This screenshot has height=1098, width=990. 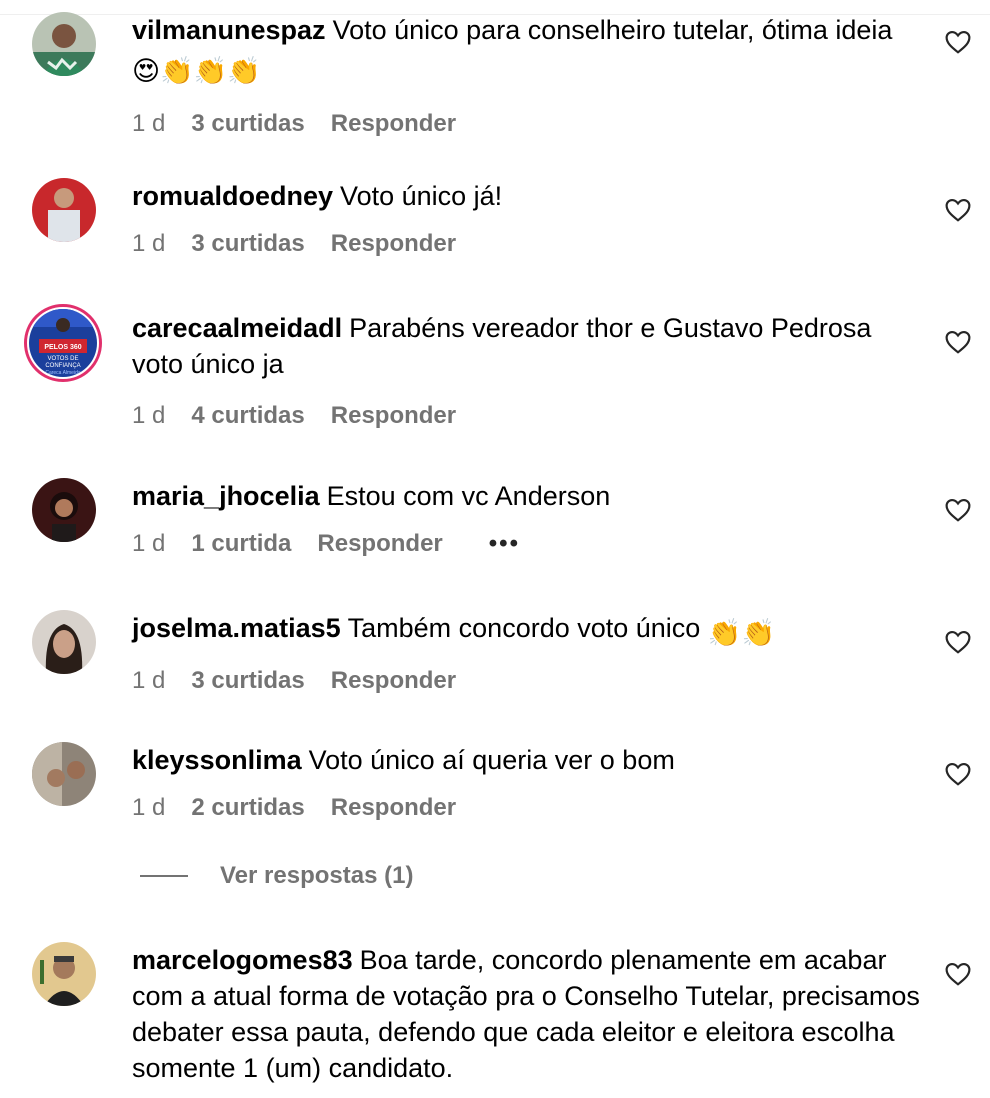 What do you see at coordinates (527, 196) in the screenshot?
I see `comment-text: romualdoedney Voto único já!` at bounding box center [527, 196].